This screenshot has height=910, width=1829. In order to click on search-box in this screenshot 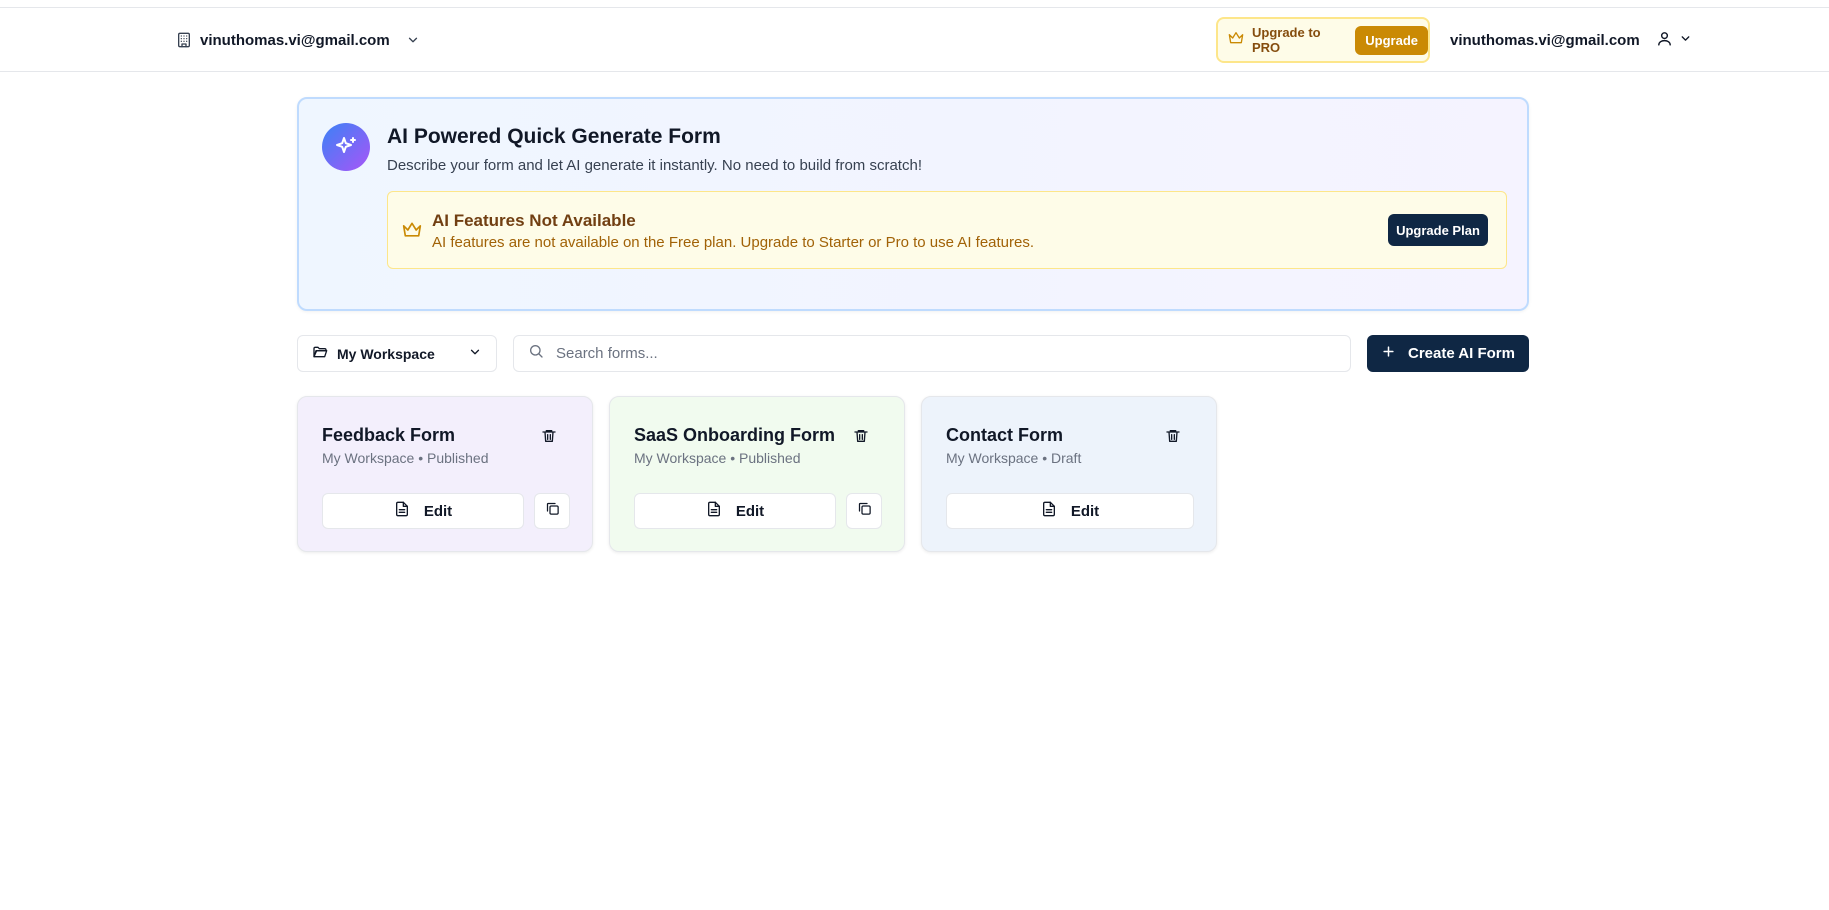, I will do `click(932, 353)`.